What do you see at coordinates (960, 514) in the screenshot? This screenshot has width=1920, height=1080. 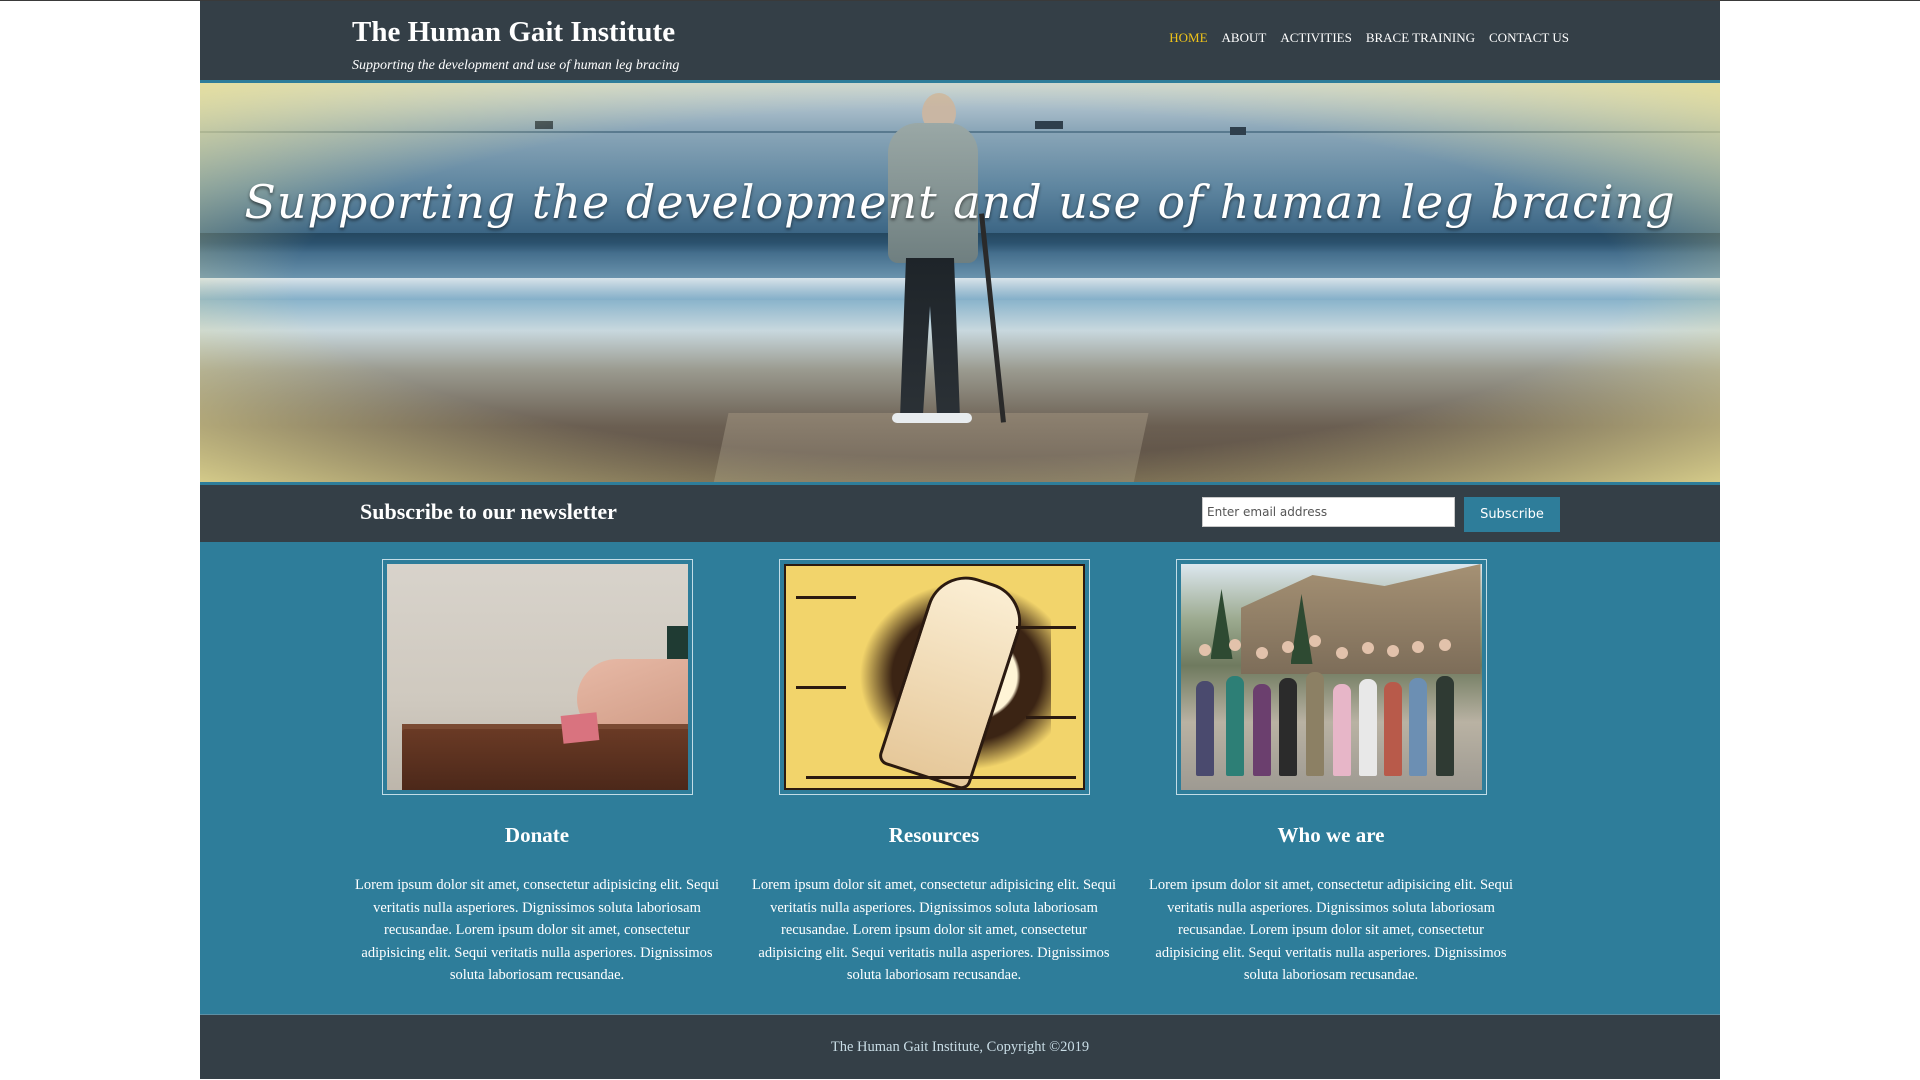 I see `newsletter-bar: Subscribe to our newsletter Subscribe` at bounding box center [960, 514].